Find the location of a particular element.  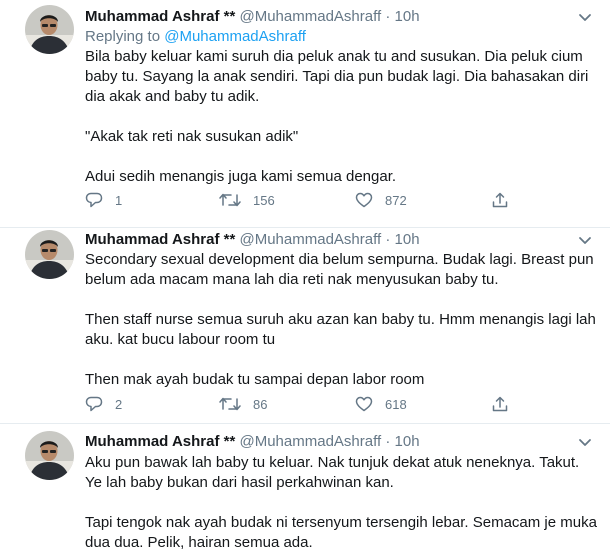

reply-button: 1 is located at coordinates (103, 200).